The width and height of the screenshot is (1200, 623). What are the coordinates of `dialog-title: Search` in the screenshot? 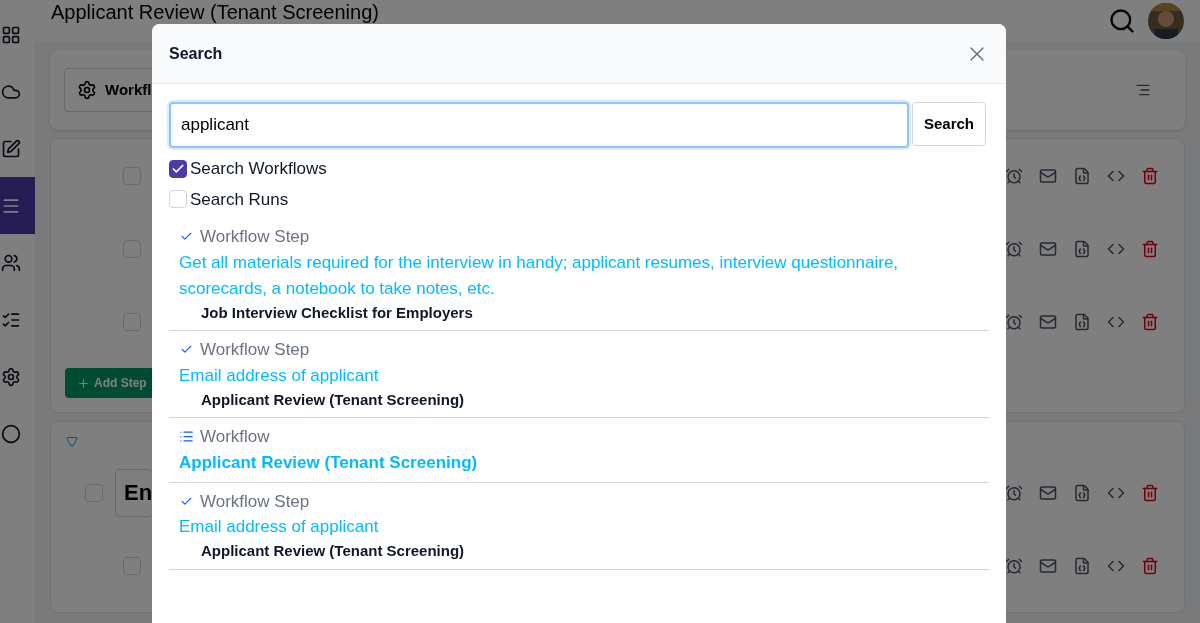 It's located at (196, 53).